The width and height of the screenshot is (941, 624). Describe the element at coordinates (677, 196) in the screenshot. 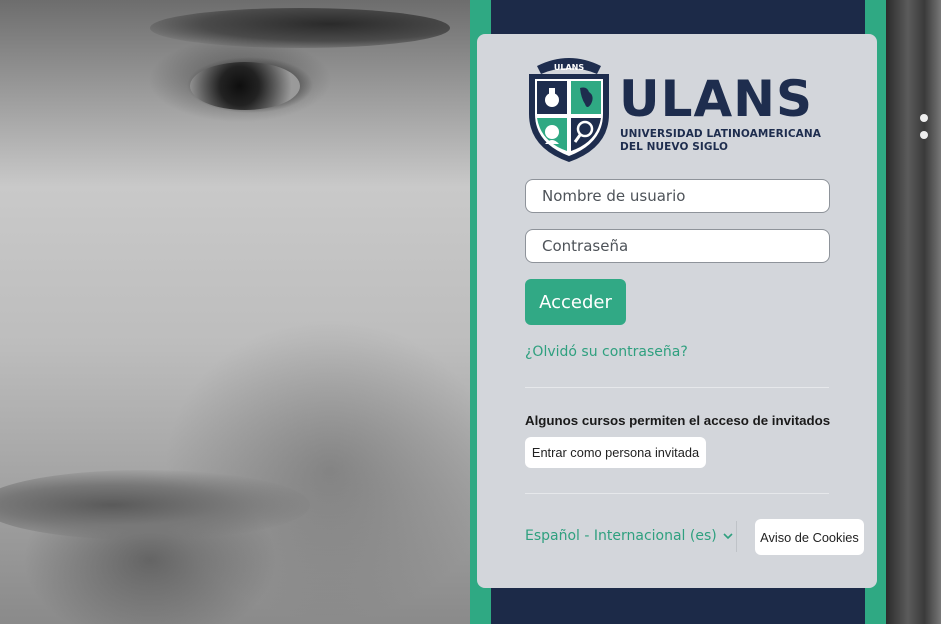

I see `username-input` at that location.